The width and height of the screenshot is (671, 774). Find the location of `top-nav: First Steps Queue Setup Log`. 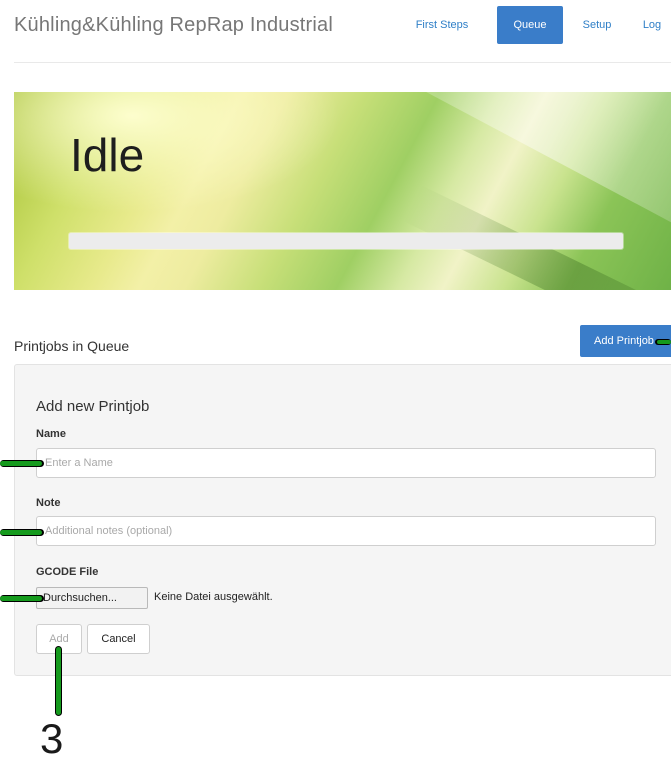

top-nav: First Steps Queue Setup Log is located at coordinates (536, 25).